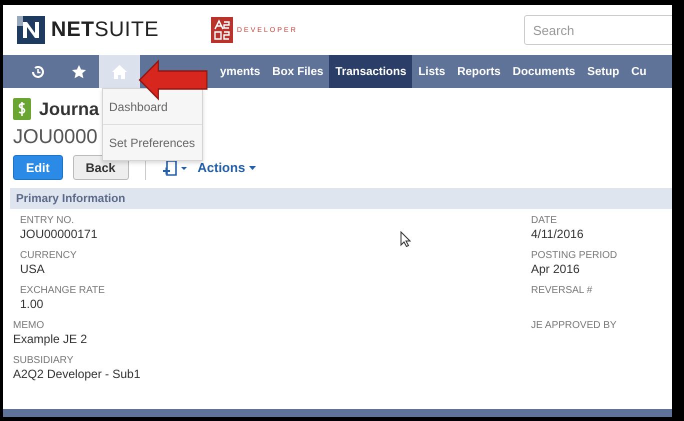 The height and width of the screenshot is (421, 684). I want to click on record-id: JOU0000, so click(55, 137).